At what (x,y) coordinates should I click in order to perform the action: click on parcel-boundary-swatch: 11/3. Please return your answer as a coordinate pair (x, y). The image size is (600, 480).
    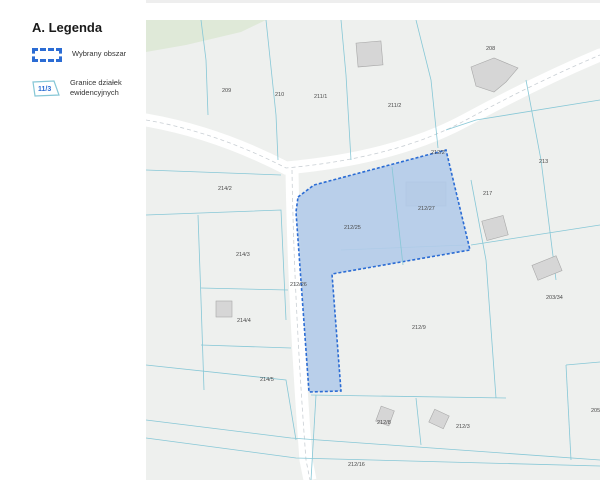
    Looking at the image, I should click on (46, 88).